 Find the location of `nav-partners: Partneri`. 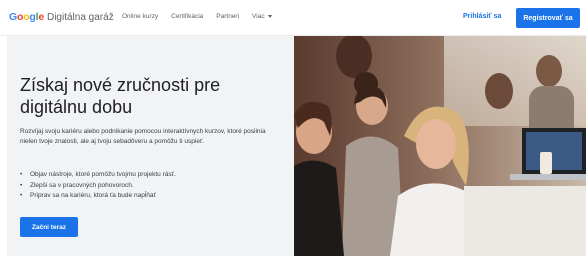

nav-partners: Partneri is located at coordinates (227, 16).